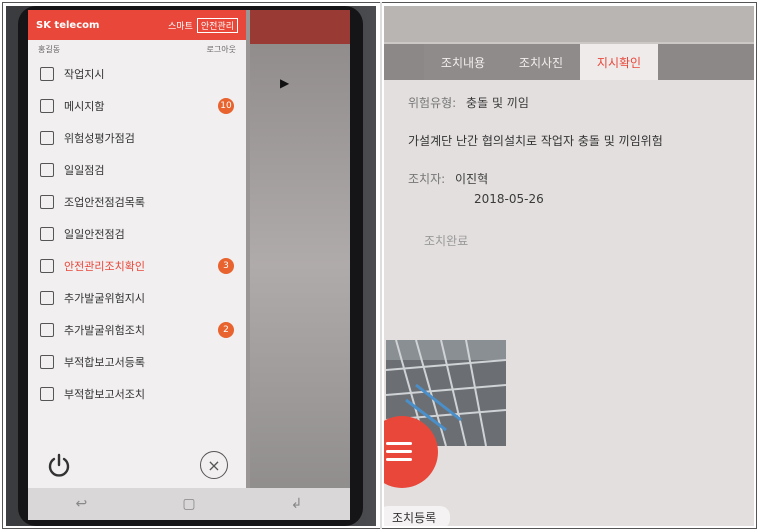  I want to click on tab-3: 지시확인, so click(619, 62).